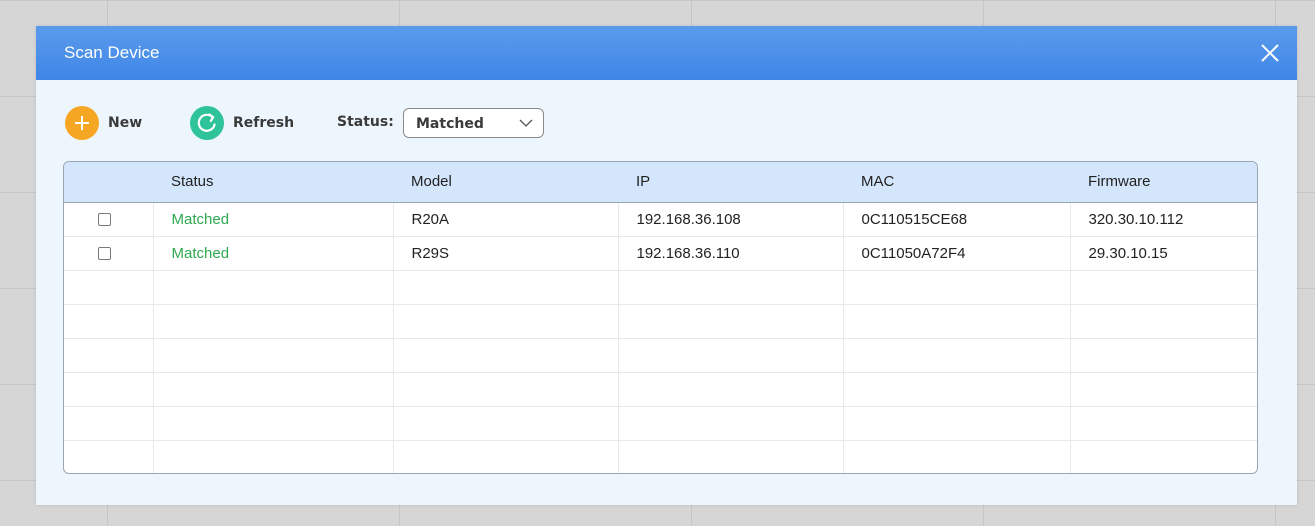 Image resolution: width=1315 pixels, height=526 pixels. Describe the element at coordinates (956, 182) in the screenshot. I see `column-header-mac: MAC` at that location.